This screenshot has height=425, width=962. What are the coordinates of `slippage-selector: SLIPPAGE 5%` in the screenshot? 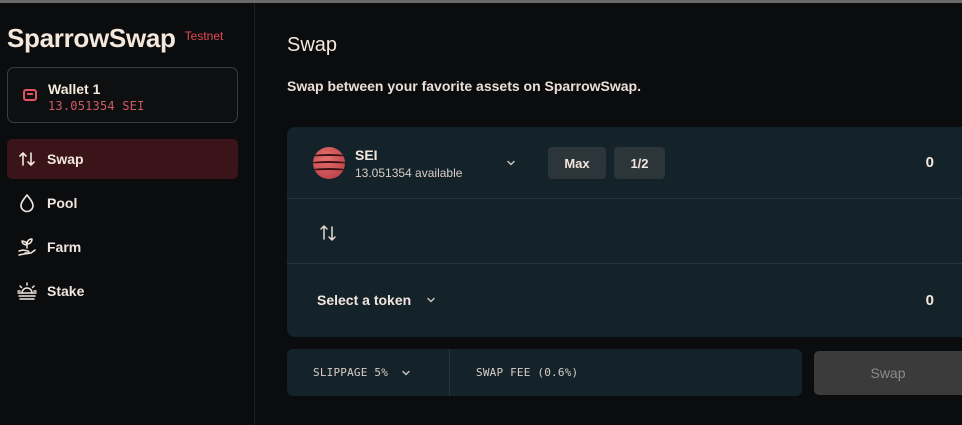 It's located at (368, 372).